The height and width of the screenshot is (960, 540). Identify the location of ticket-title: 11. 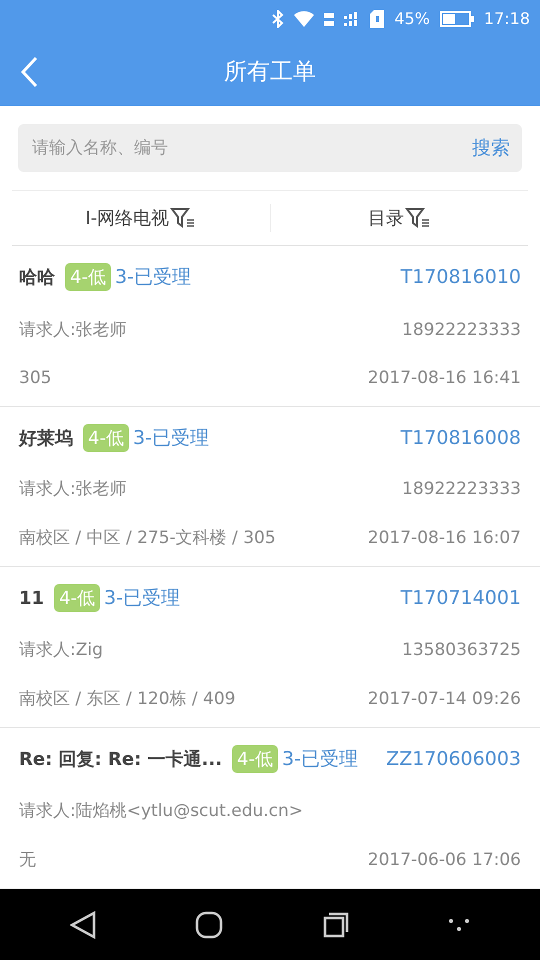
(31, 598).